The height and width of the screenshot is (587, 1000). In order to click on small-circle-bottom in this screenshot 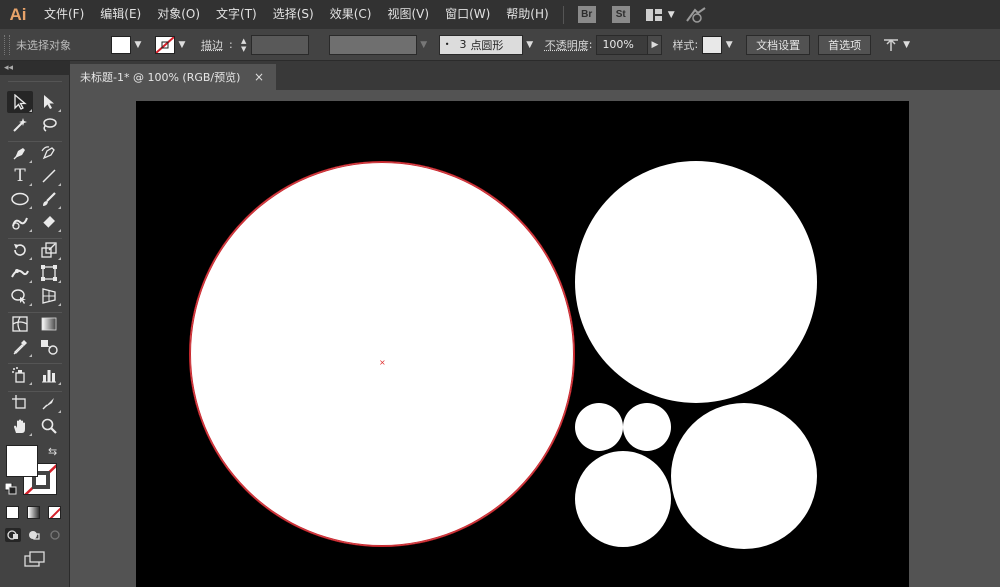, I will do `click(623, 499)`.